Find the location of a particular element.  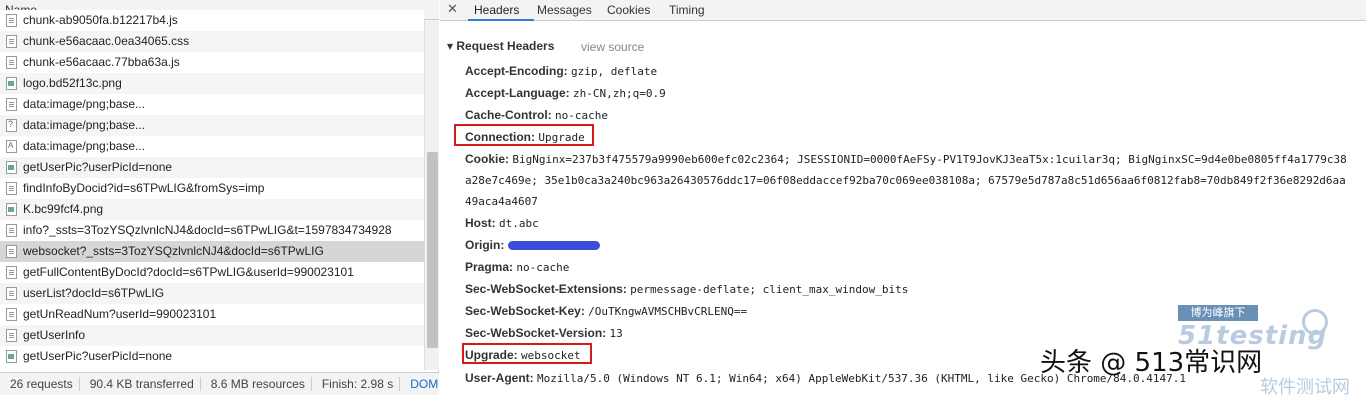

request-row: logo.bd52f13c.png is located at coordinates (212, 83).